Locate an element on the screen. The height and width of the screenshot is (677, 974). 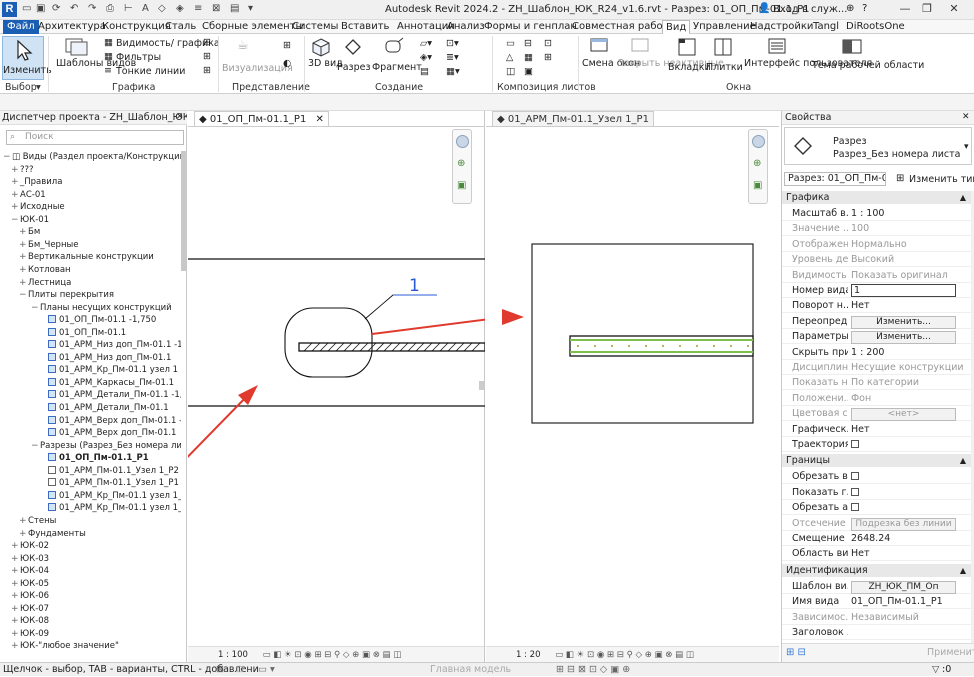
visibility-dropdown-icon: ⊞ is located at coordinates (207, 42).